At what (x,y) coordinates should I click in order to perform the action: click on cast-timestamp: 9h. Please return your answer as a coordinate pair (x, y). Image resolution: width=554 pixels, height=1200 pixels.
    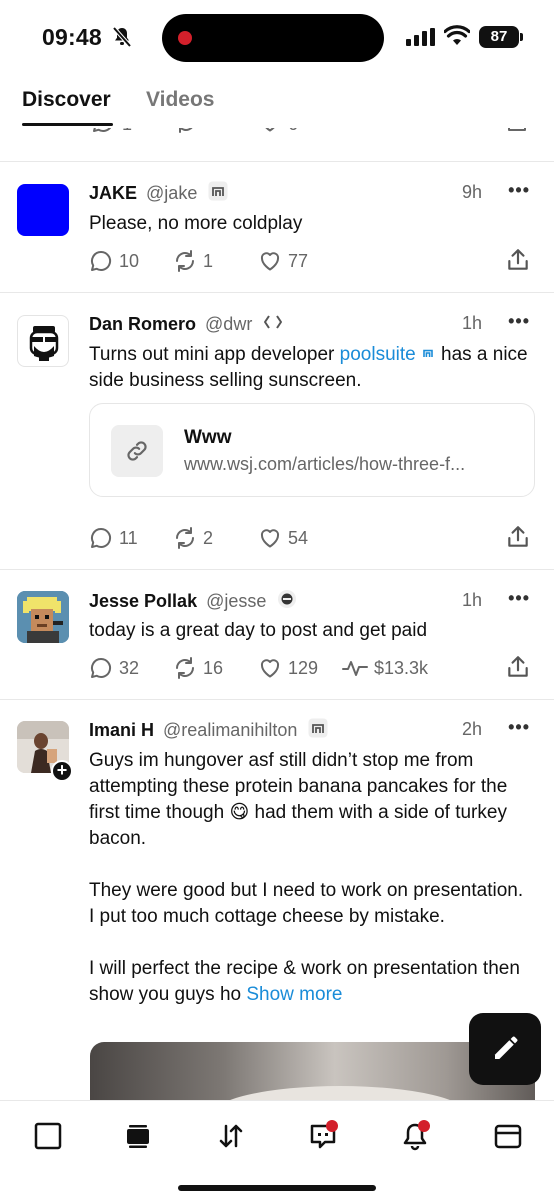
    Looking at the image, I should click on (471, 192).